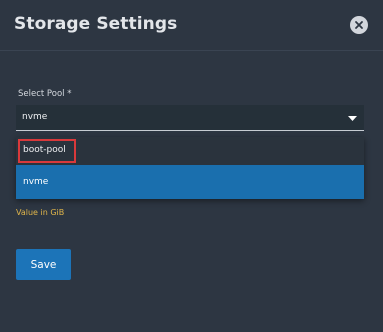 This screenshot has width=383, height=332. I want to click on close-button, so click(359, 25).